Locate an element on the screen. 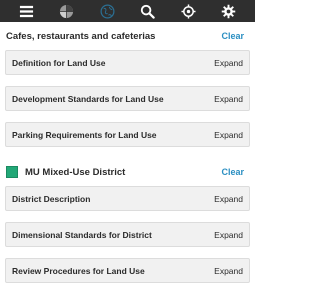 The image size is (320, 300). basemap-button is located at coordinates (67, 11).